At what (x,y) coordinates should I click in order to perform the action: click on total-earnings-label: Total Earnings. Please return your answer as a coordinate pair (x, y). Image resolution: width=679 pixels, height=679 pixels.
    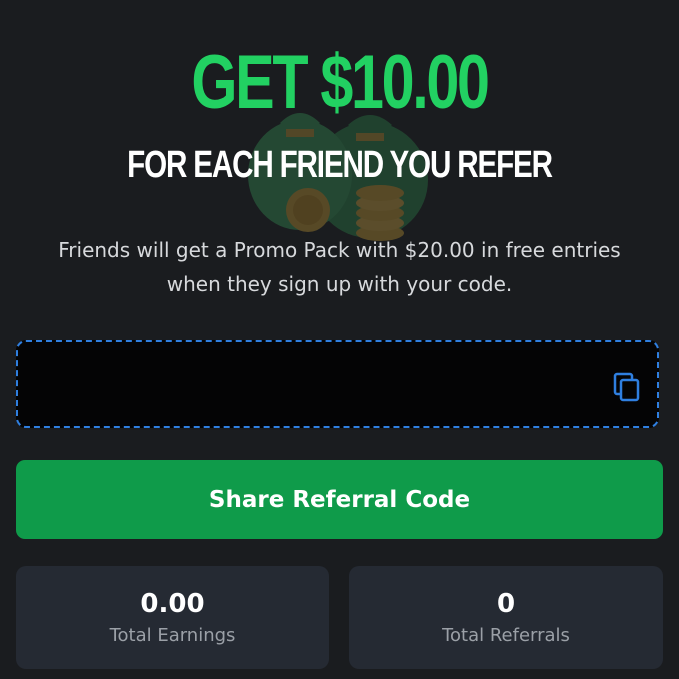
    Looking at the image, I should click on (172, 635).